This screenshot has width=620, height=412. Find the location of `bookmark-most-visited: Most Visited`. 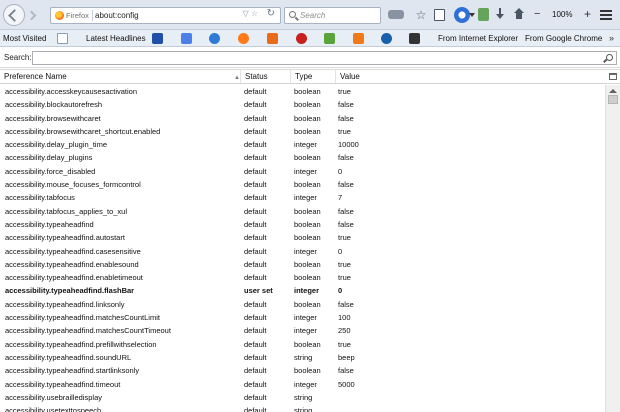

bookmark-most-visited: Most Visited is located at coordinates (24, 38).